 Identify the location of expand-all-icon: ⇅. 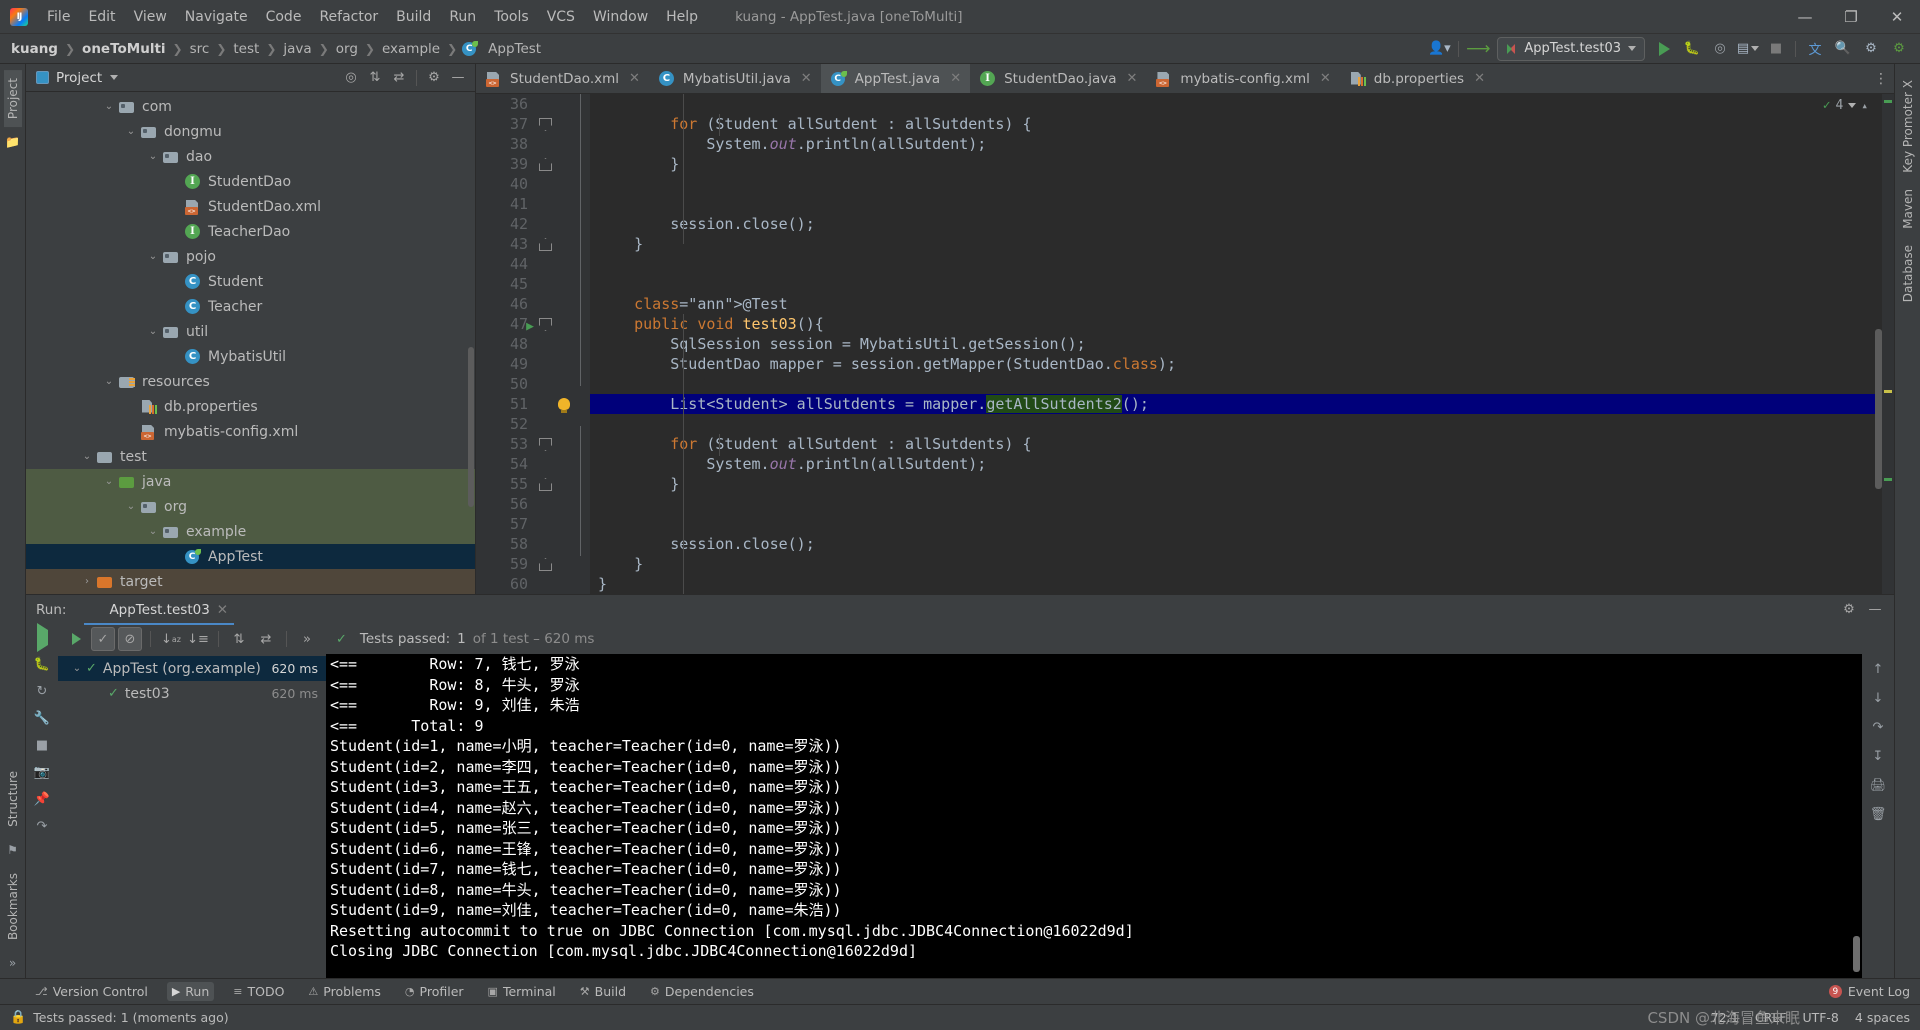
(375, 78).